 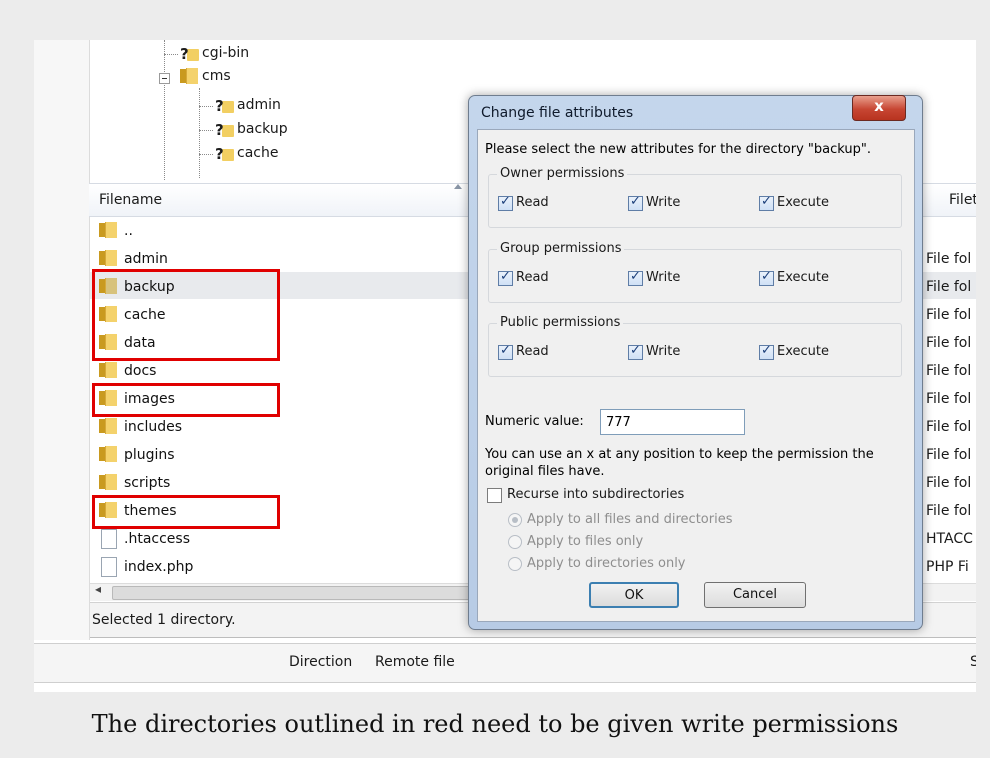 What do you see at coordinates (560, 322) in the screenshot?
I see `group-title: Public permissions` at bounding box center [560, 322].